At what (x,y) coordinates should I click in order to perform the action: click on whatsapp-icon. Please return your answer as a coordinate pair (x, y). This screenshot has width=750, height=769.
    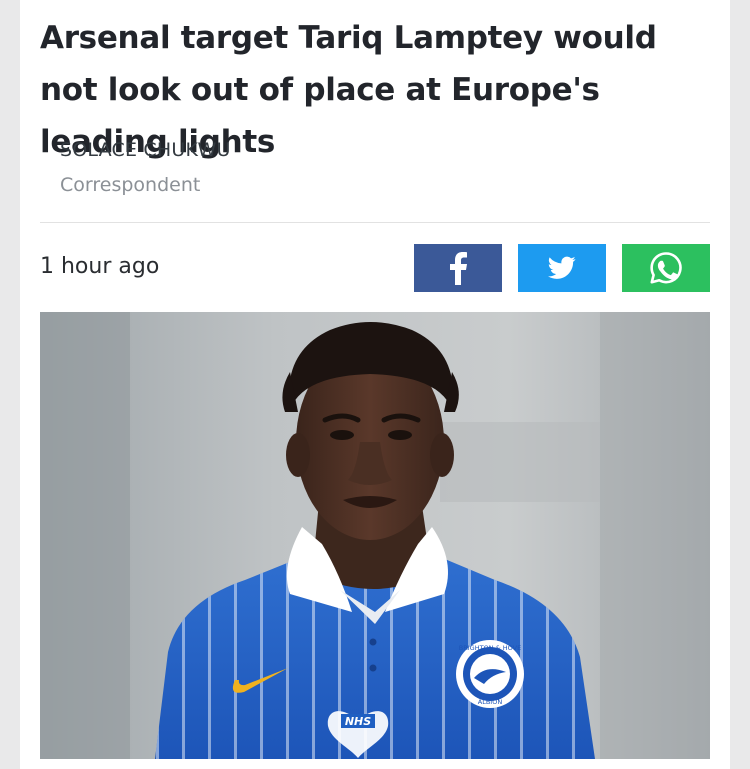
    Looking at the image, I should click on (666, 268).